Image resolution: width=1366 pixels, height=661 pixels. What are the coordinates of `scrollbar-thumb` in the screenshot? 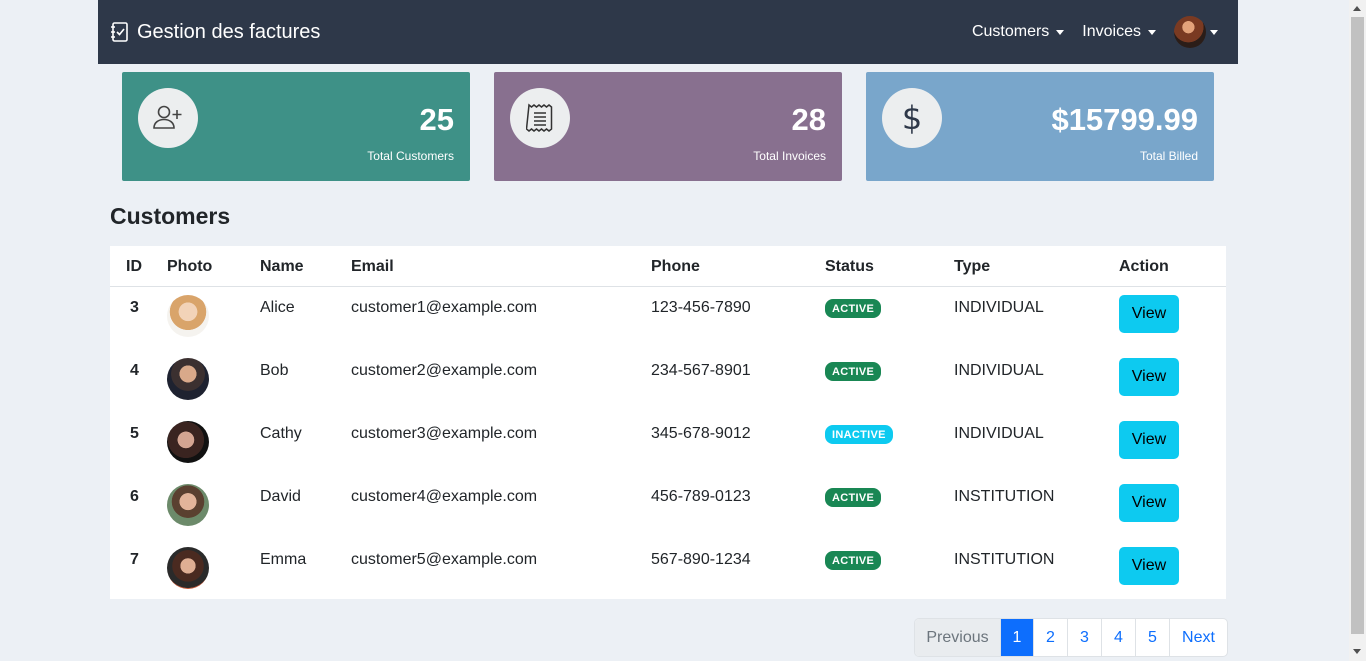 It's located at (1357, 325).